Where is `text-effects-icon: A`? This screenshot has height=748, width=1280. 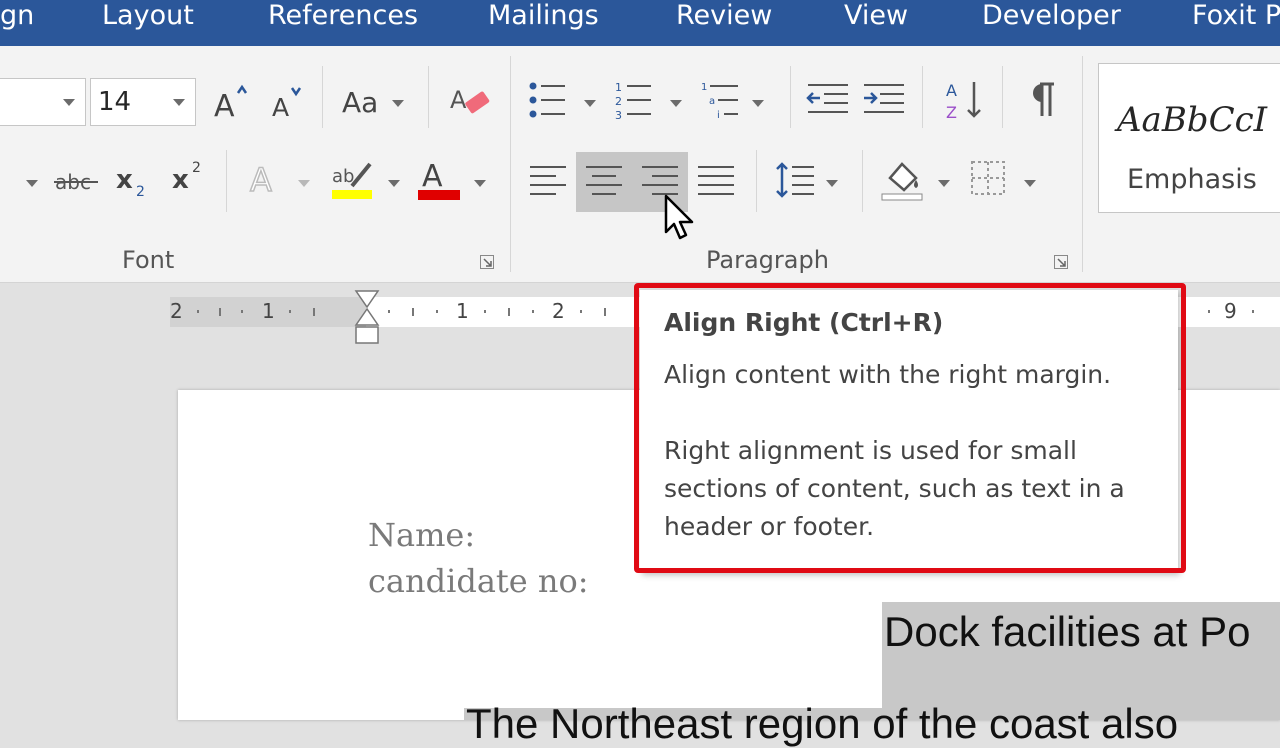 text-effects-icon: A is located at coordinates (268, 178).